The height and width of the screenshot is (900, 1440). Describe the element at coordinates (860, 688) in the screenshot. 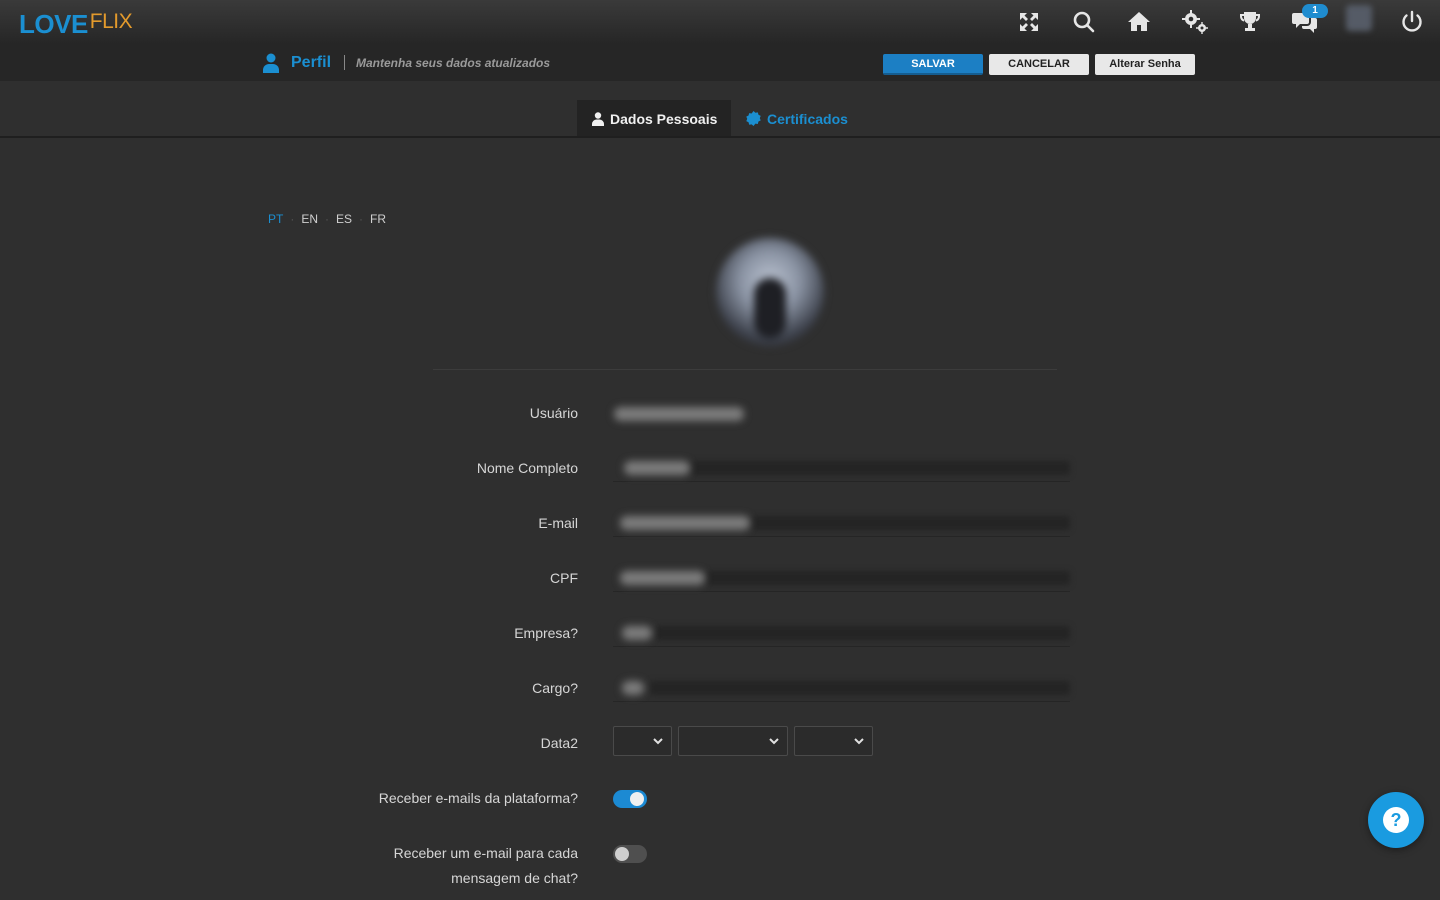

I see `cargo-field-bg` at that location.